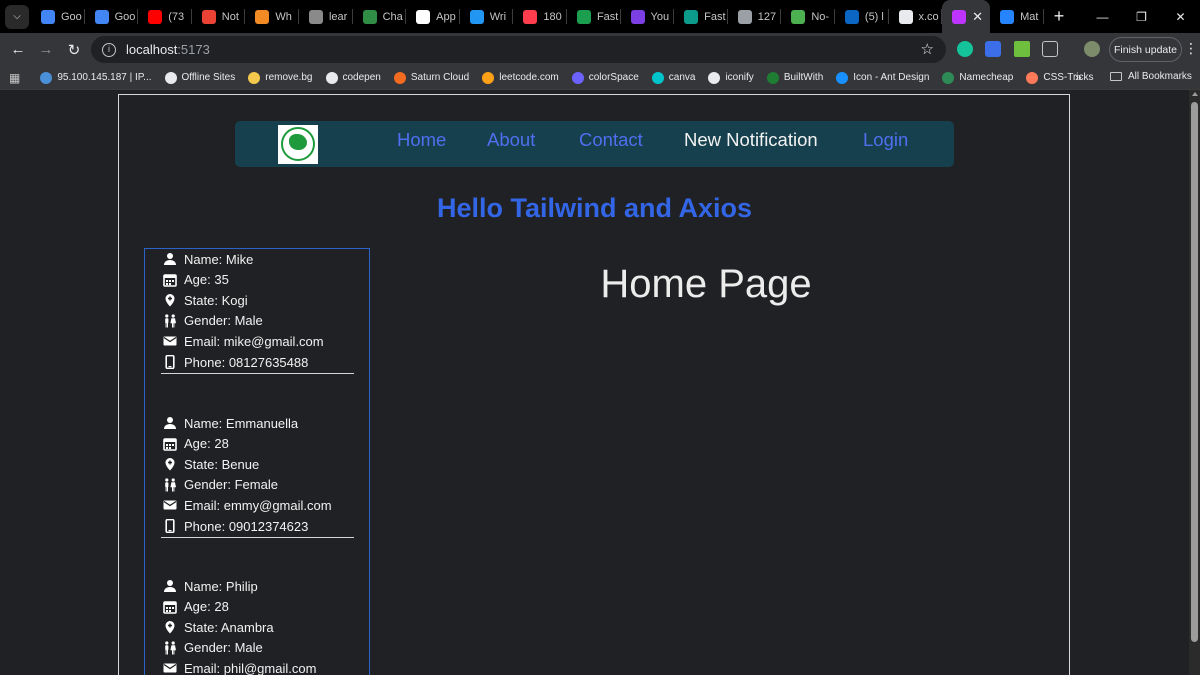  What do you see at coordinates (1050, 49) in the screenshot?
I see `extensions-puzzle-icon` at bounding box center [1050, 49].